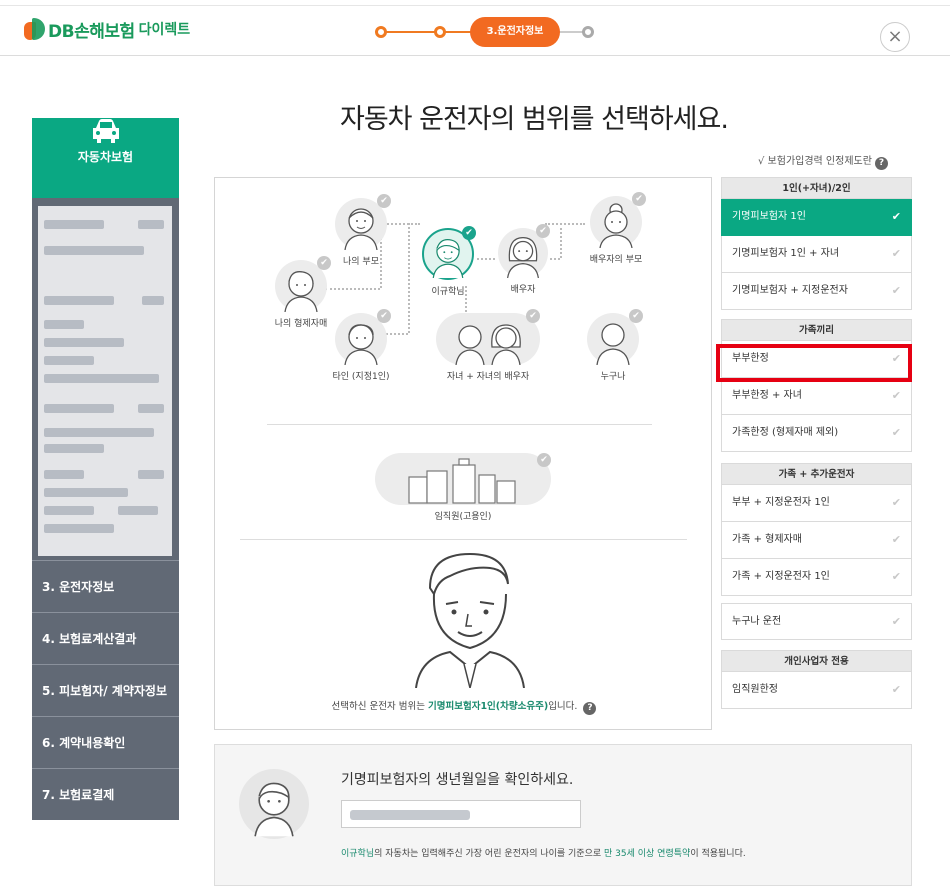 The width and height of the screenshot is (950, 890). I want to click on note-name: 이규학님, so click(358, 854).